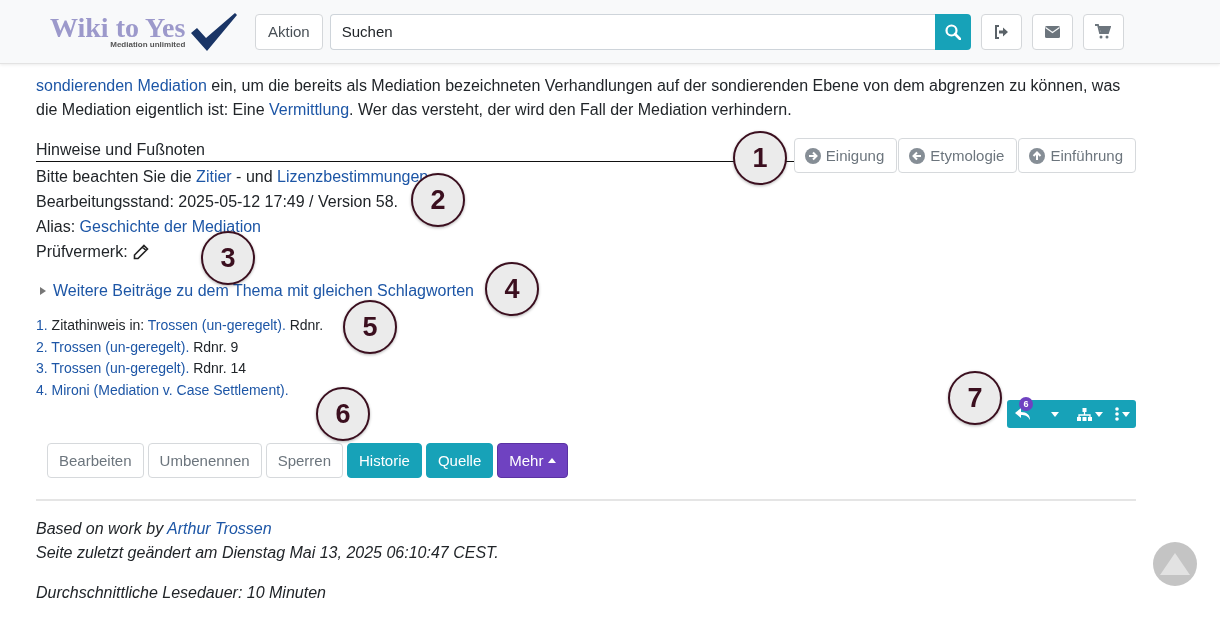  Describe the element at coordinates (845, 155) in the screenshot. I see `nav-button: Einigung` at that location.